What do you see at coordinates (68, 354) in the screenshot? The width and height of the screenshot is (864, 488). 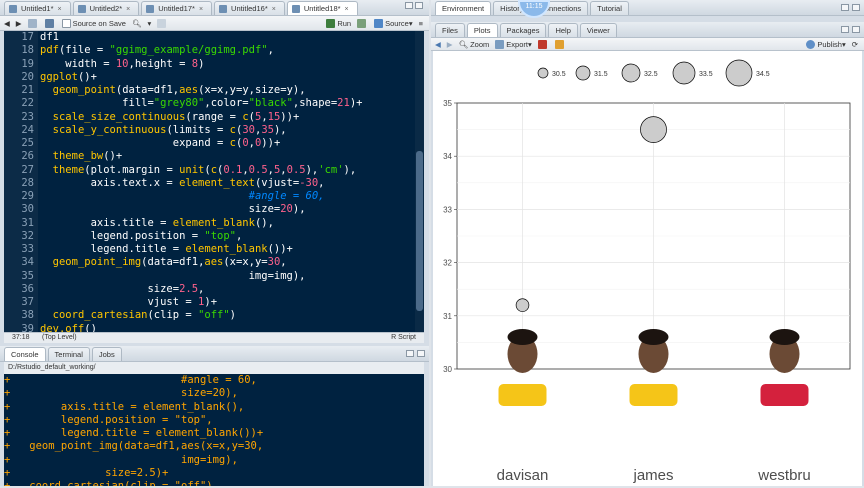 I see `tab-terminal: Terminal` at bounding box center [68, 354].